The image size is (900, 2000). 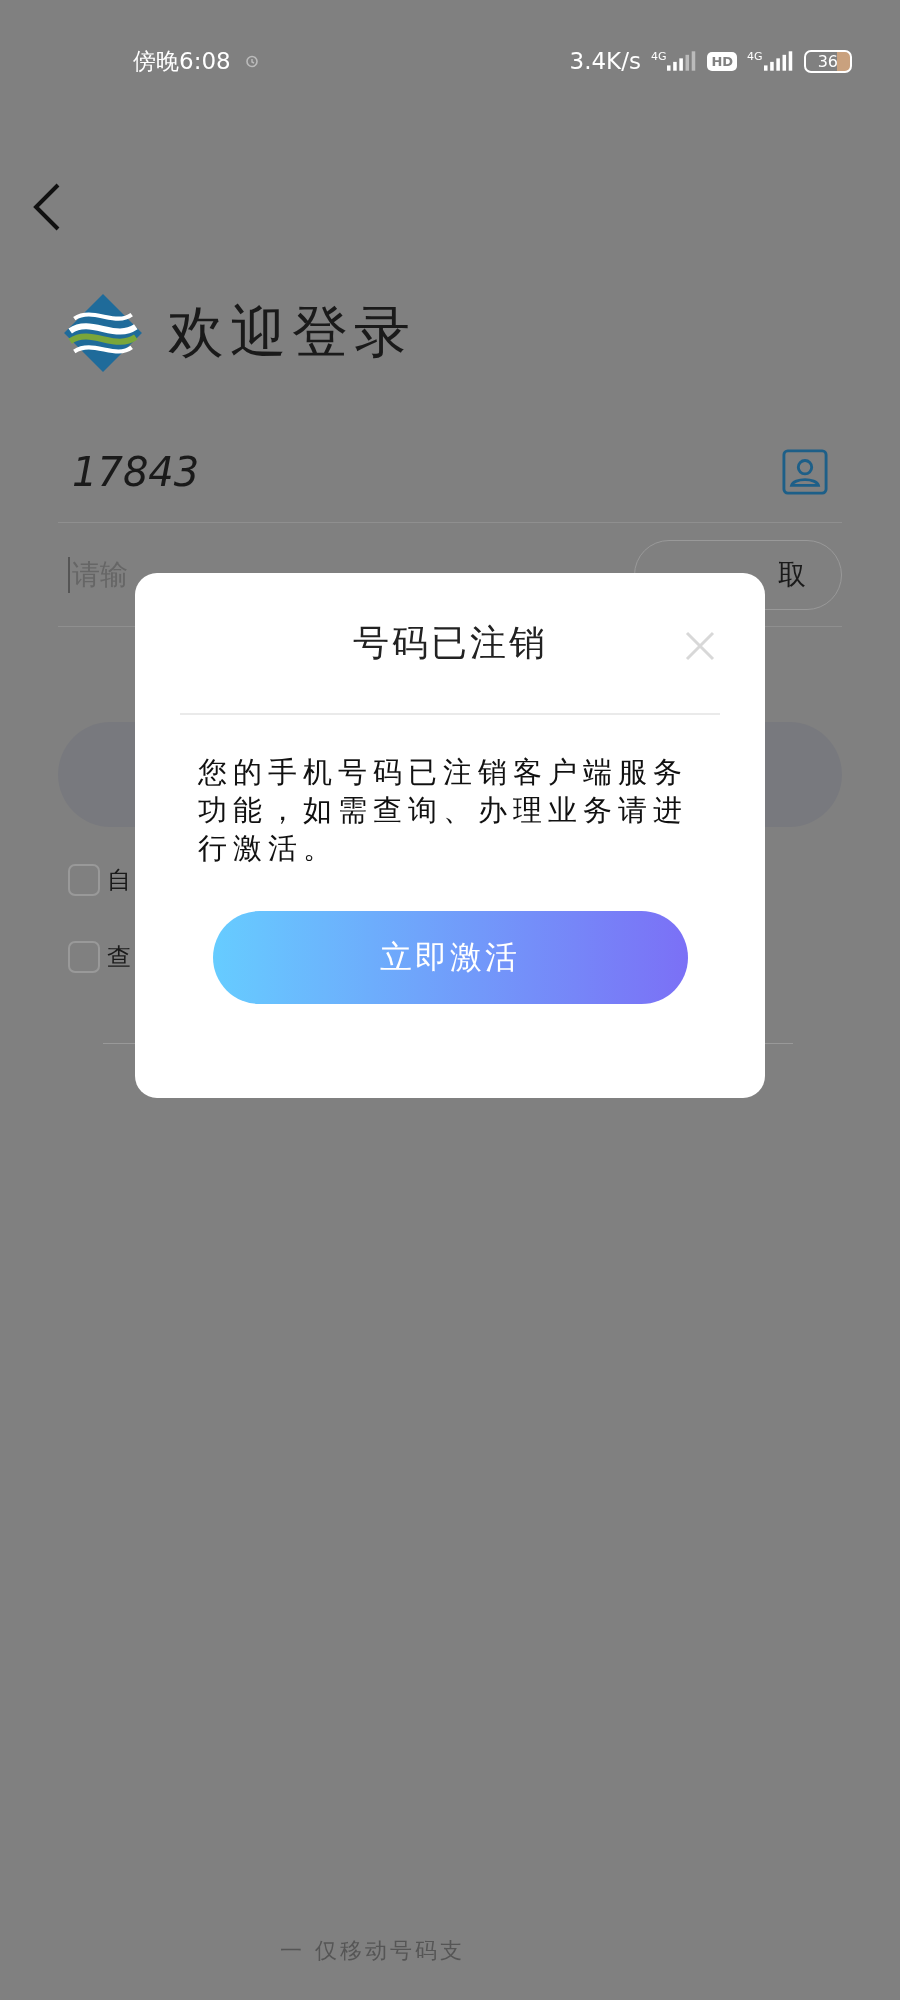 What do you see at coordinates (119, 957) in the screenshot?
I see `option-label: 查` at bounding box center [119, 957].